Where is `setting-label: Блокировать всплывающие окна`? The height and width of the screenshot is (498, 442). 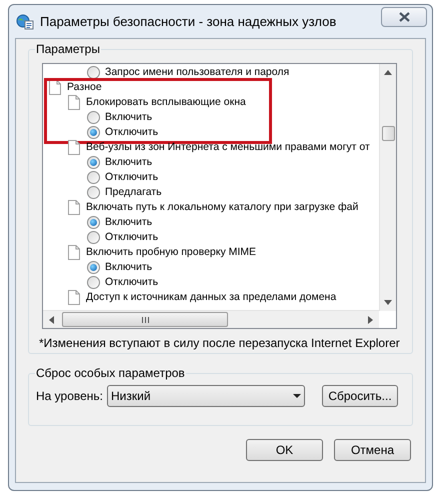 setting-label: Блокировать всплывающие окна is located at coordinates (166, 102).